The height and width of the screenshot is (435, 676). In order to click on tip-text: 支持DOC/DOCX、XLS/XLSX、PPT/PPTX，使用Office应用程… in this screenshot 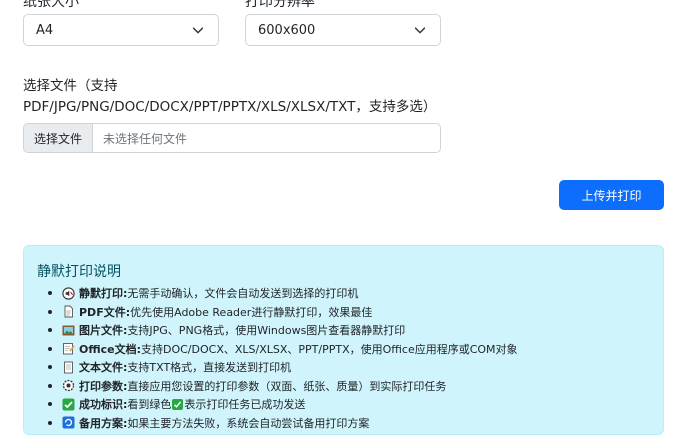, I will do `click(329, 349)`.